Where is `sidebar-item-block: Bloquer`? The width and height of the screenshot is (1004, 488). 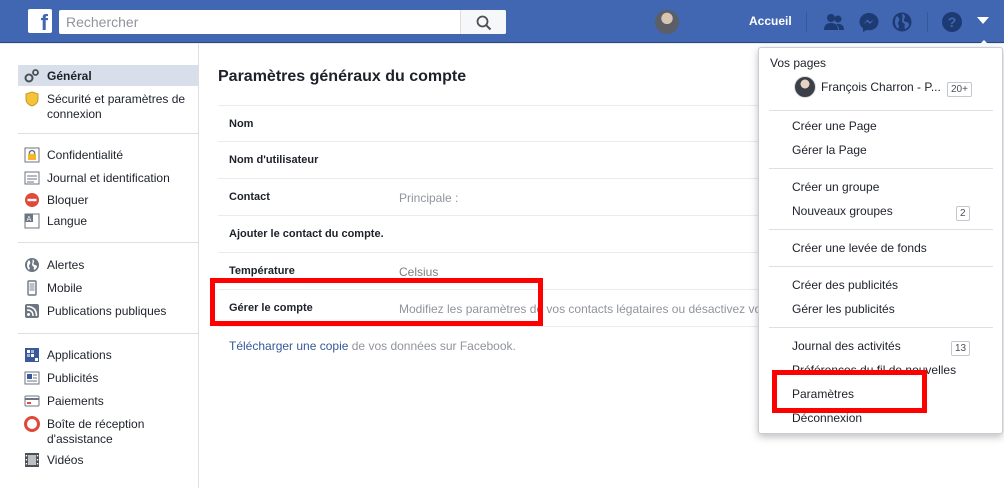 sidebar-item-block: Bloquer is located at coordinates (108, 199).